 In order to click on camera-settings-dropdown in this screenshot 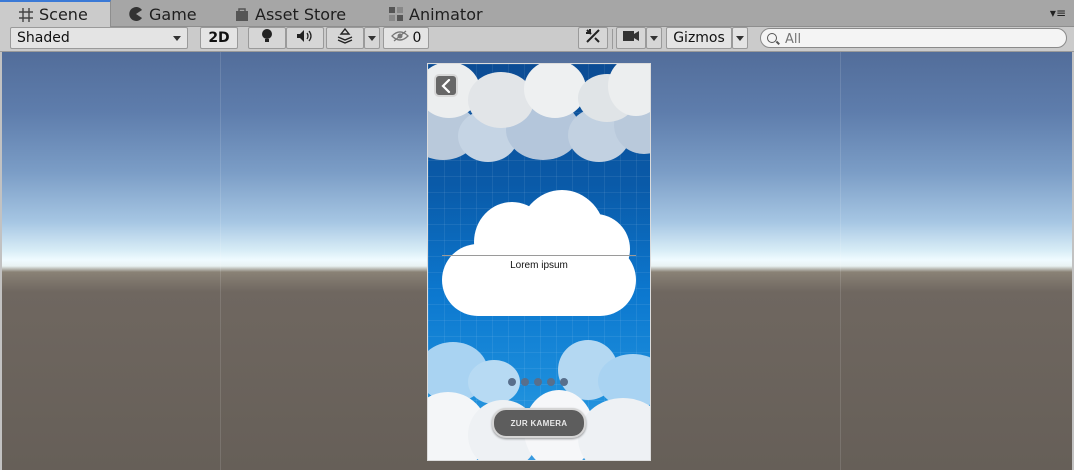, I will do `click(654, 38)`.